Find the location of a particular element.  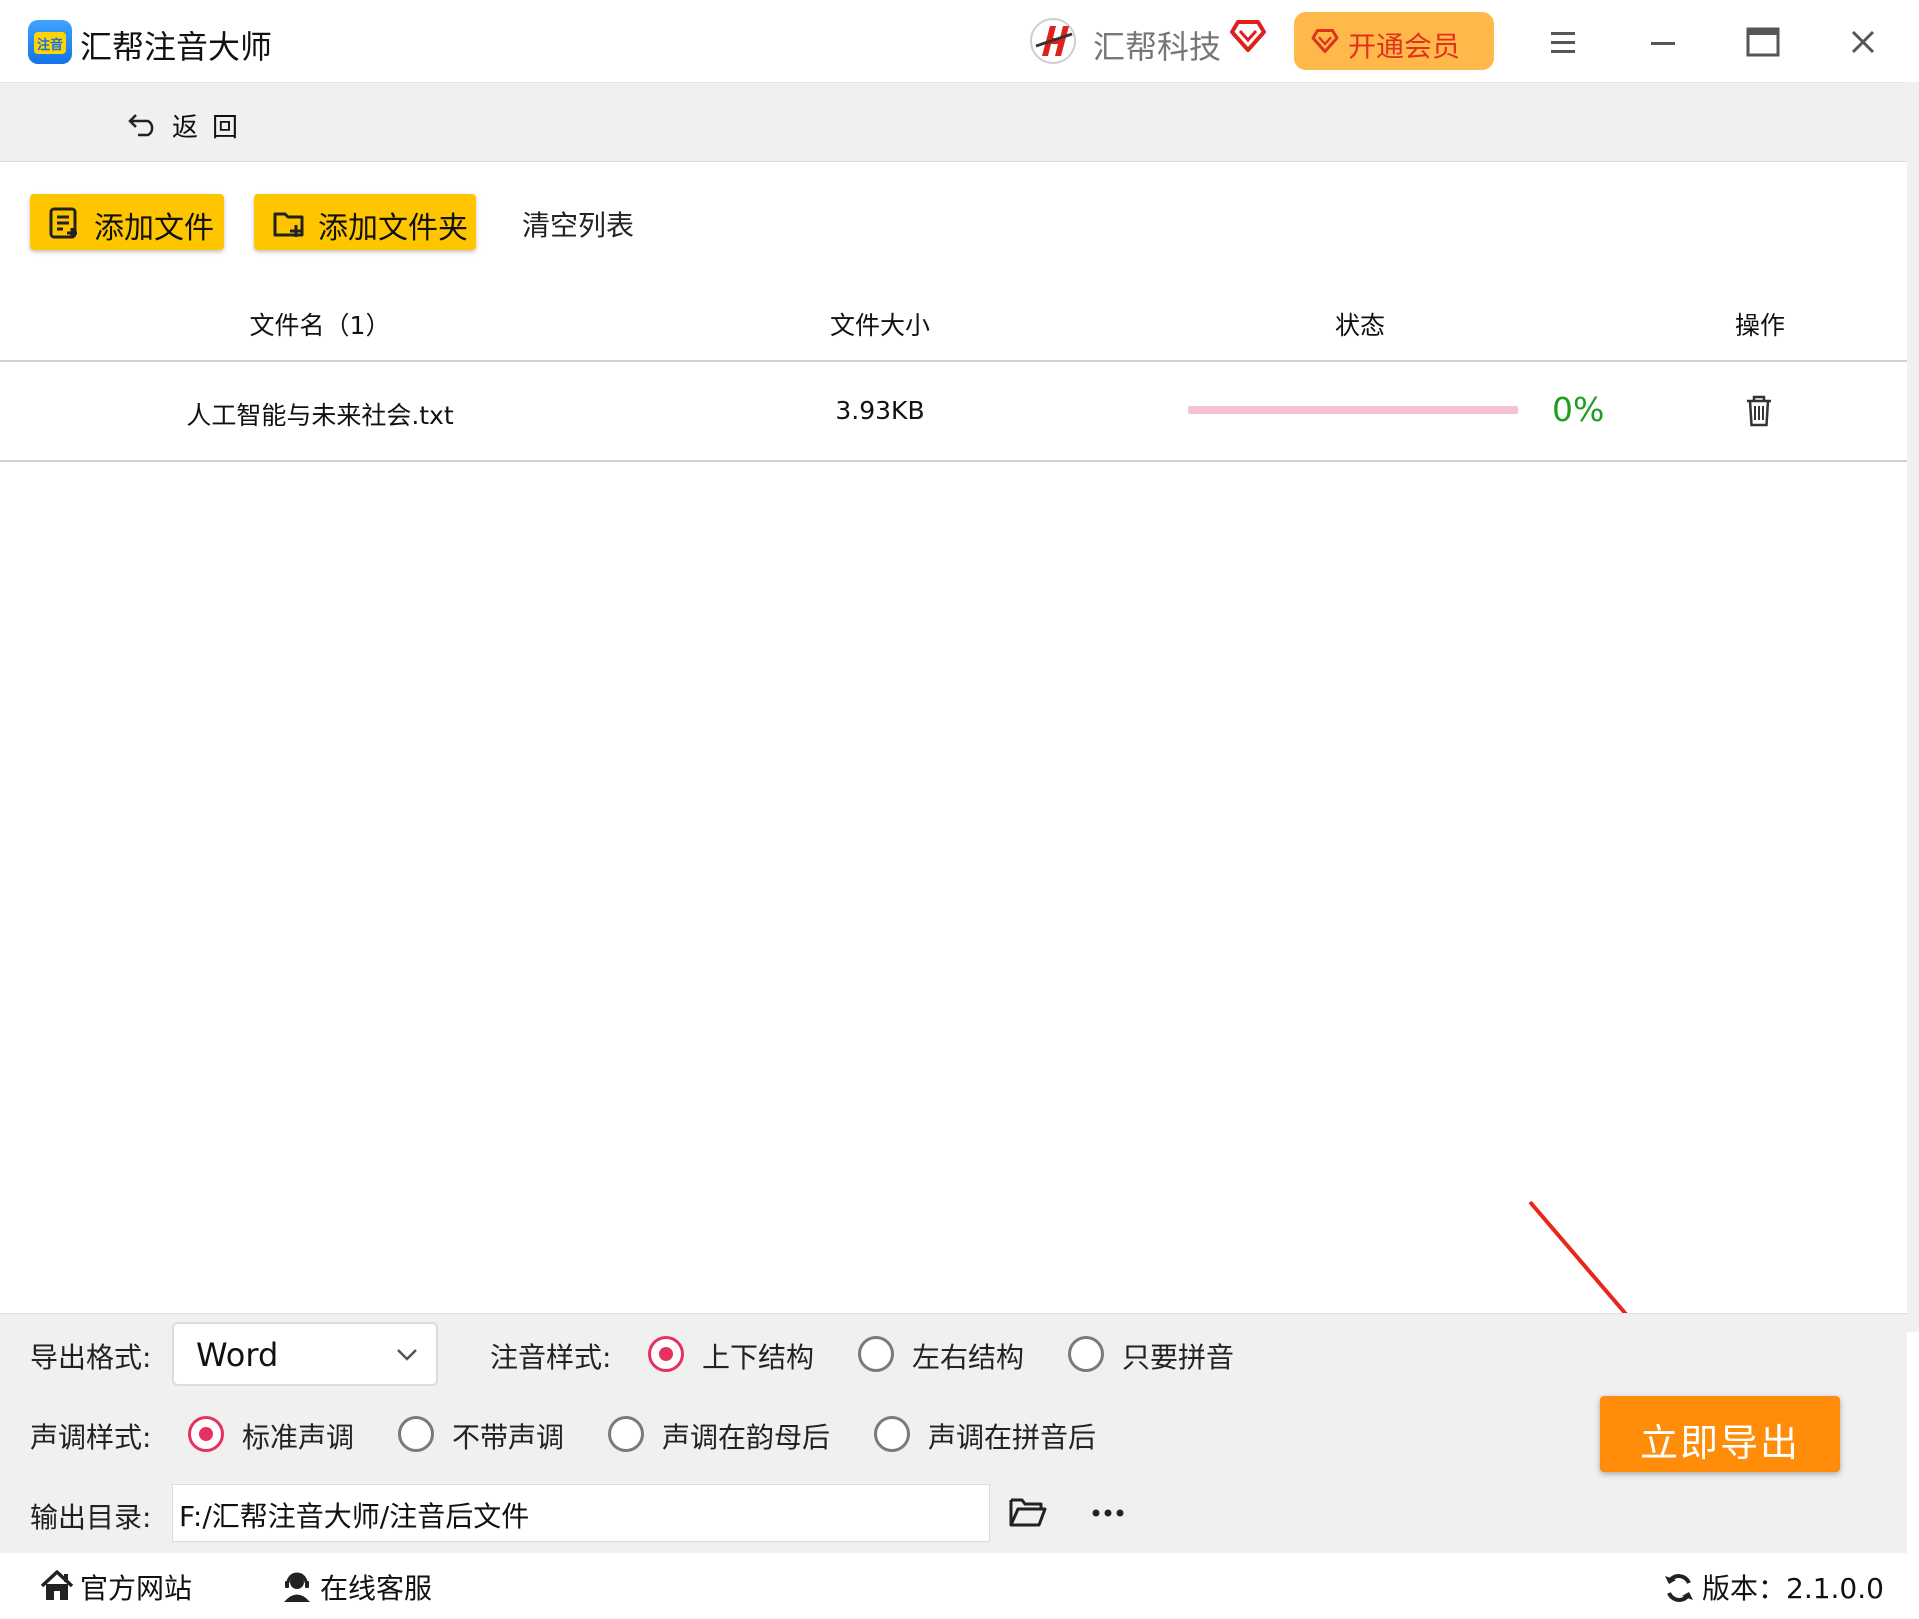

app-title: 汇帮注音大师 is located at coordinates (176, 47).